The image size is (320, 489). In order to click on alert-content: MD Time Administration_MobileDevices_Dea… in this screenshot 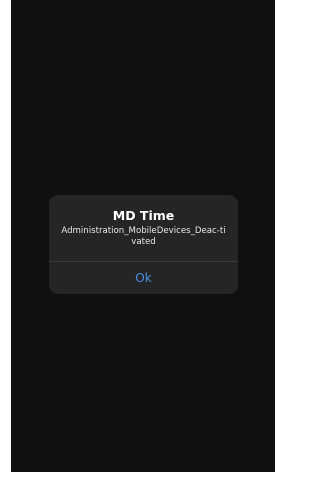, I will do `click(143, 228)`.